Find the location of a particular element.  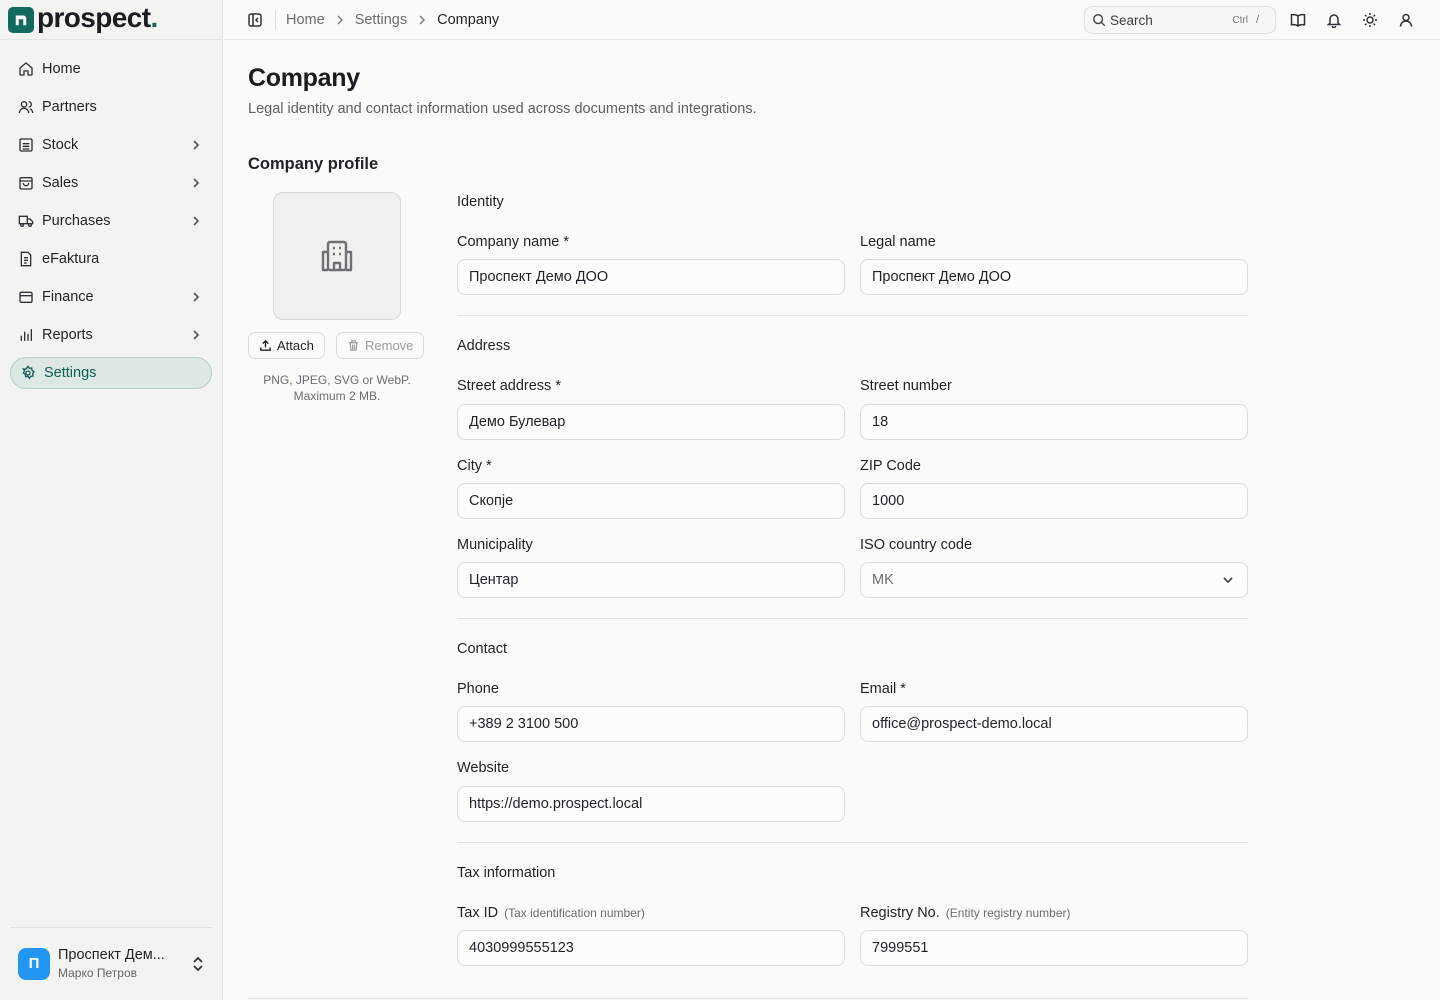

upload-icon is located at coordinates (265, 345).